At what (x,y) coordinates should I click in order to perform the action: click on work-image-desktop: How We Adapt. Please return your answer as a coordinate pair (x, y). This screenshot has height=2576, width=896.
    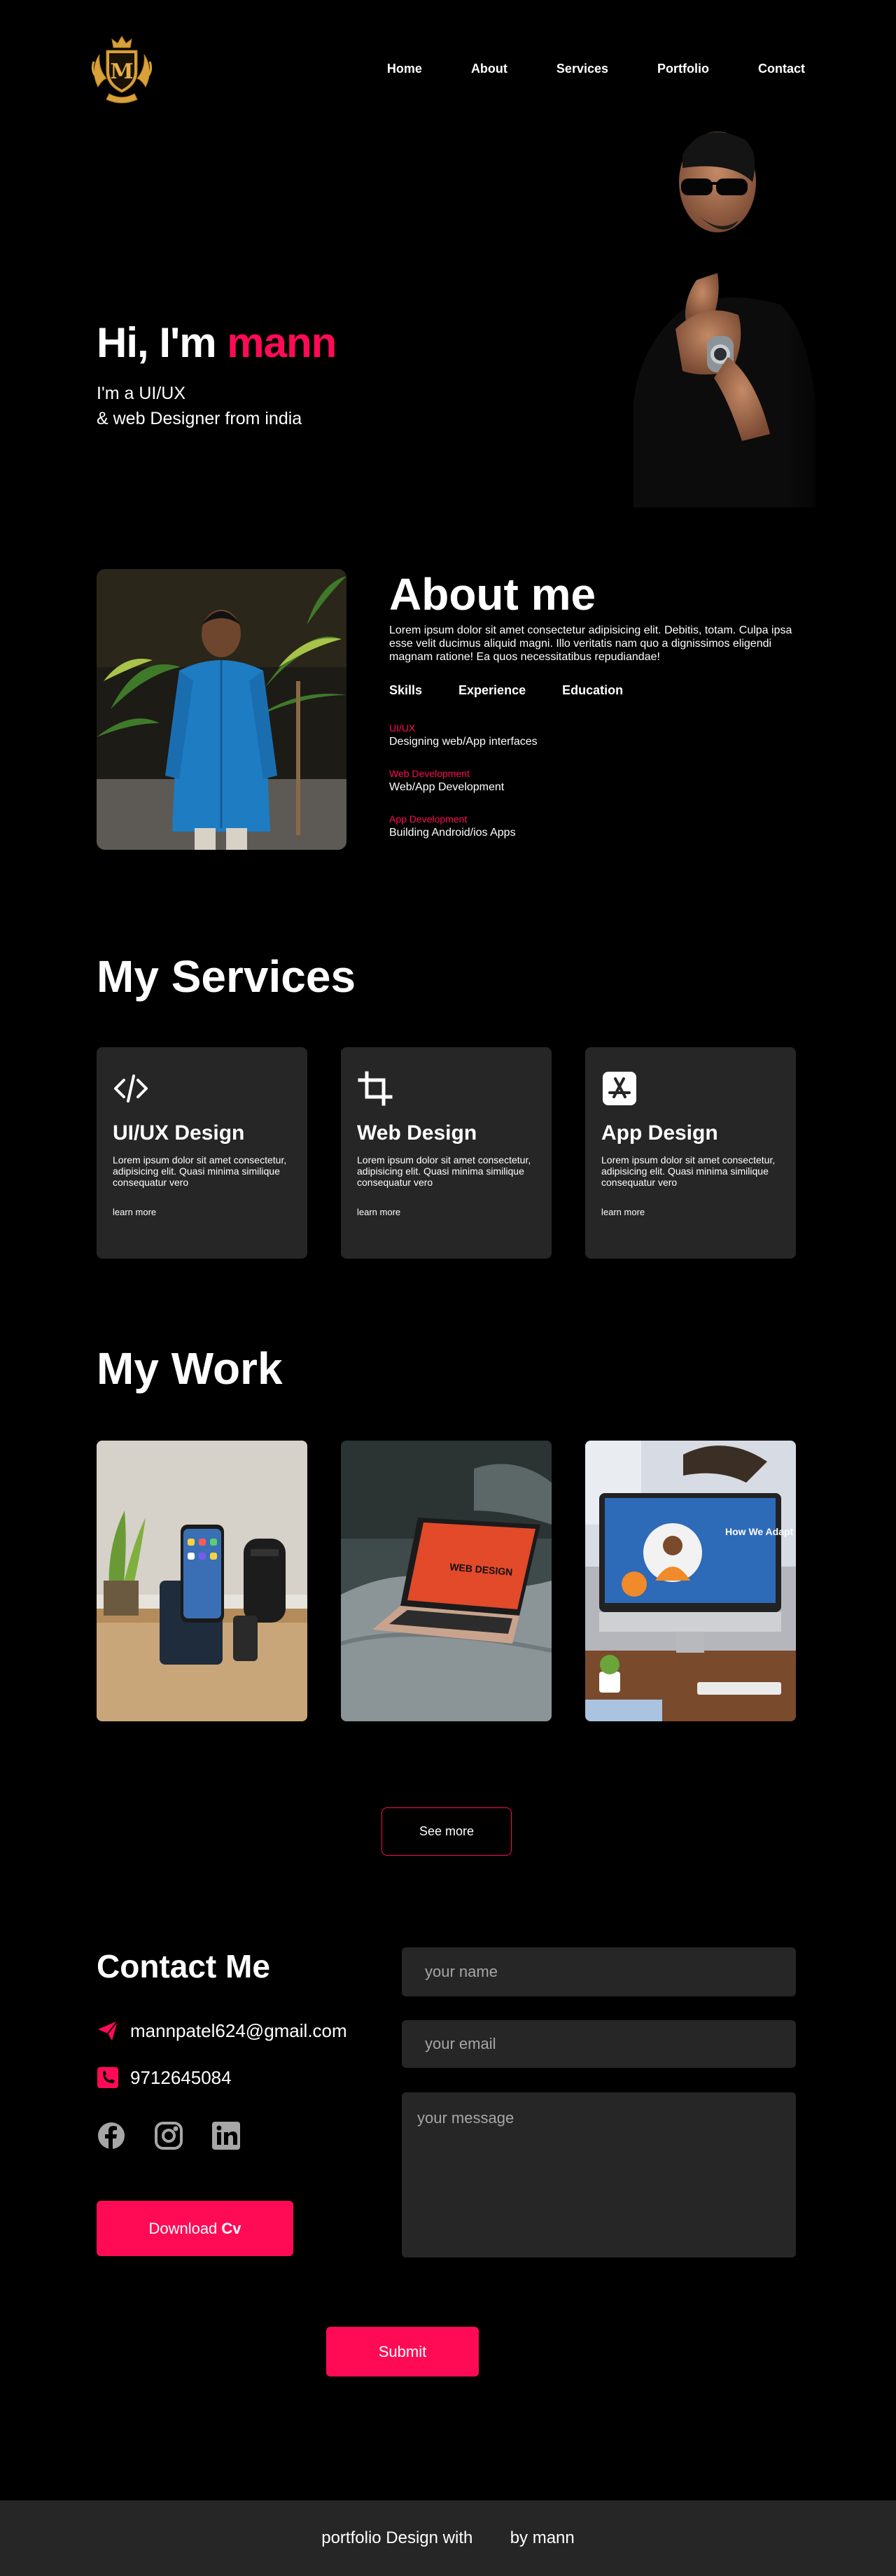
    Looking at the image, I should click on (690, 1581).